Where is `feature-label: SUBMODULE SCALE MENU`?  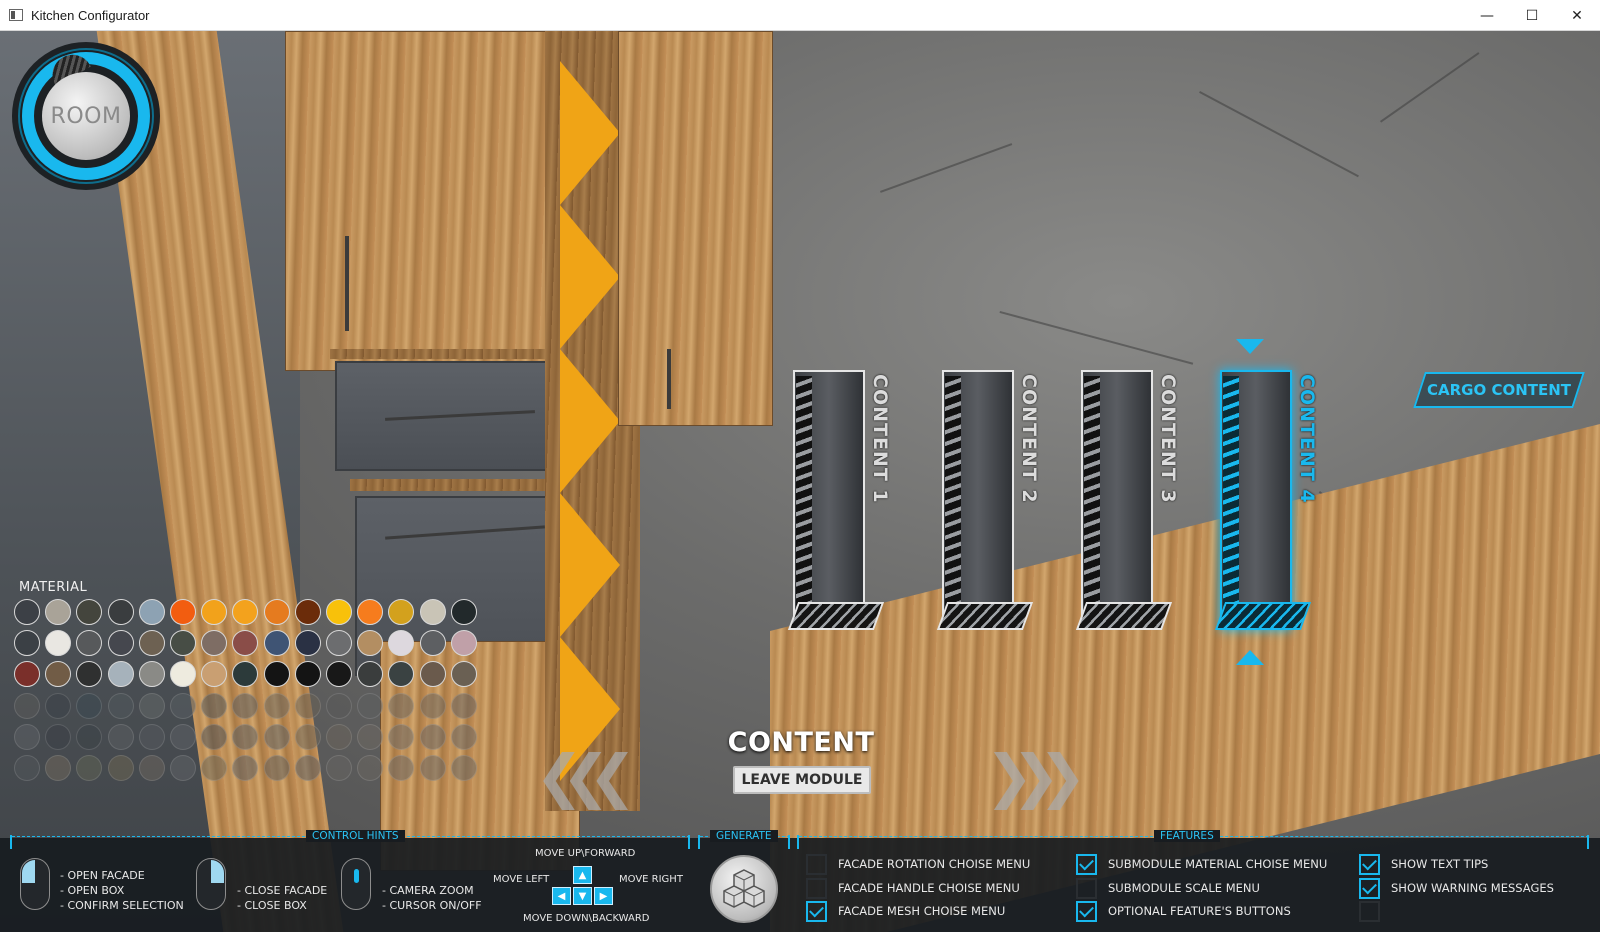 feature-label: SUBMODULE SCALE MENU is located at coordinates (1184, 888).